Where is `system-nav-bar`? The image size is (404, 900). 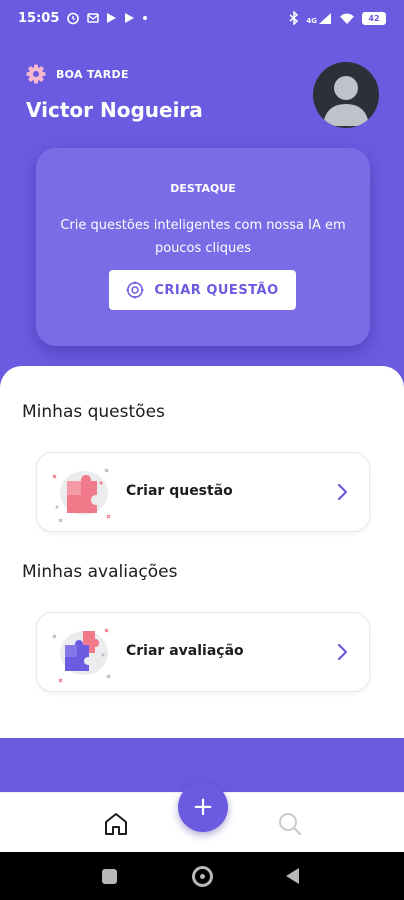 system-nav-bar is located at coordinates (202, 876).